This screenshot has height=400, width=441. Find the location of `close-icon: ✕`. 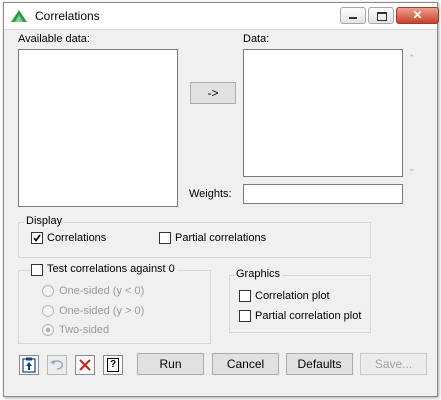

close-icon: ✕ is located at coordinates (417, 15).